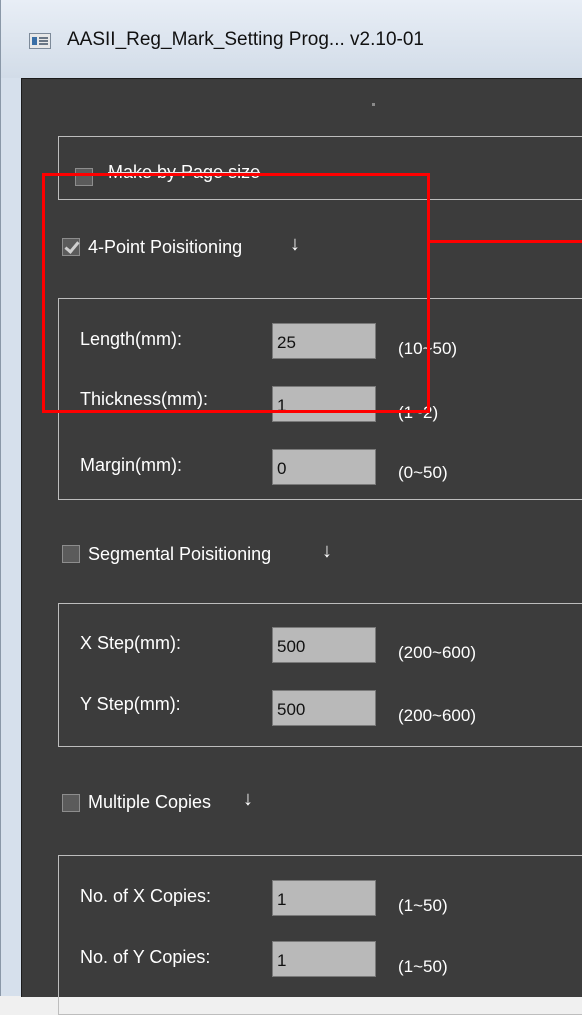 Image resolution: width=582 pixels, height=1015 pixels. What do you see at coordinates (324, 645) in the screenshot?
I see `x-step-input` at bounding box center [324, 645].